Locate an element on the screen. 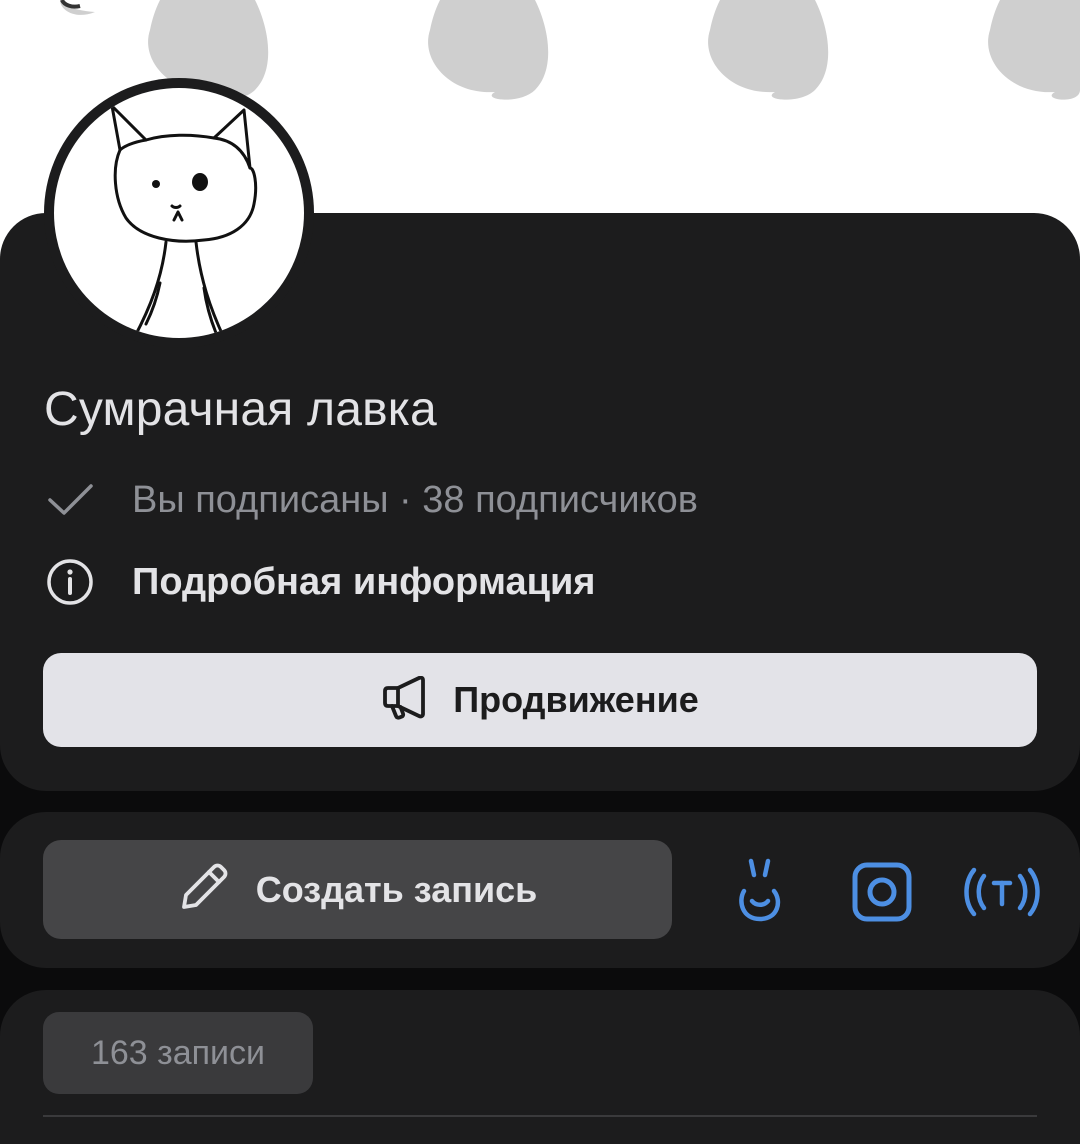 The height and width of the screenshot is (1144, 1080). telegram-broadcast-icon is located at coordinates (1002, 892).